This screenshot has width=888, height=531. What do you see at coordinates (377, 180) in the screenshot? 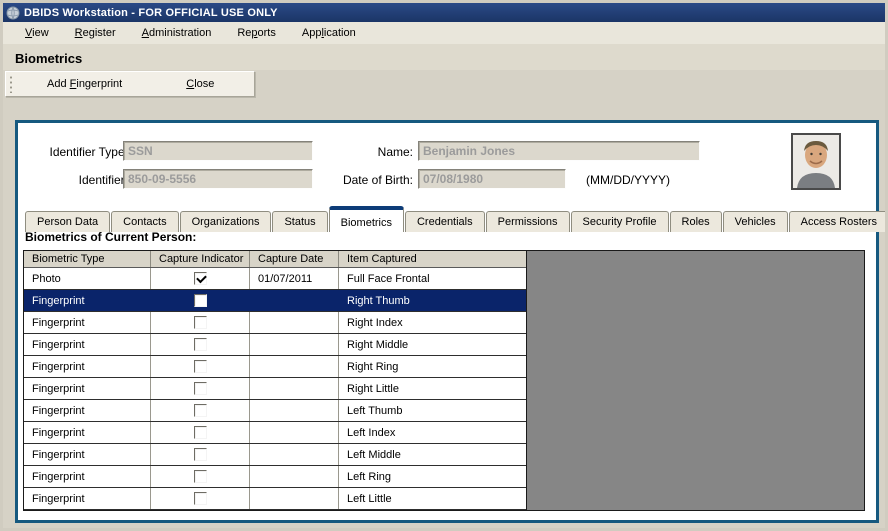
I see `dob-label: Date of Birth:` at bounding box center [377, 180].